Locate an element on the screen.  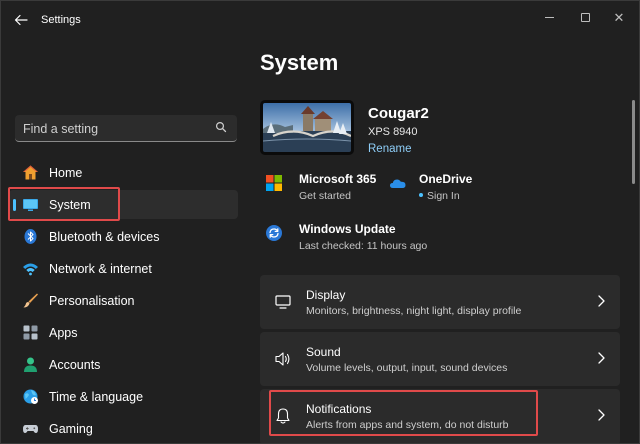
sidebar-item-personalisation: Personalisation is located at coordinates (123, 300).